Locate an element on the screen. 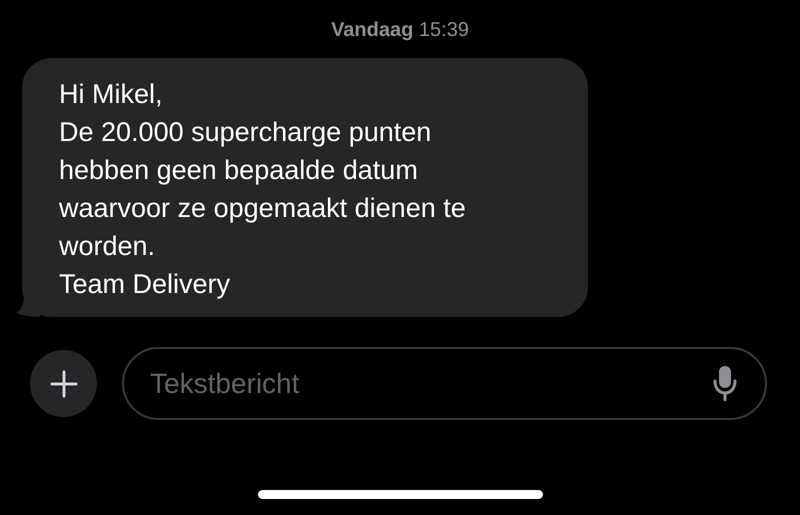  message-input-field: Tekstbericht is located at coordinates (444, 383).